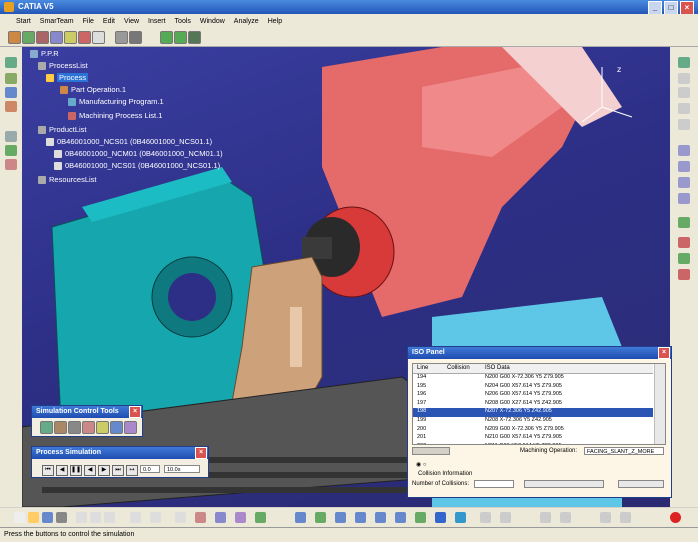 This screenshot has height=542, width=698. I want to click on what-is-this-icon, so click(155, 517).